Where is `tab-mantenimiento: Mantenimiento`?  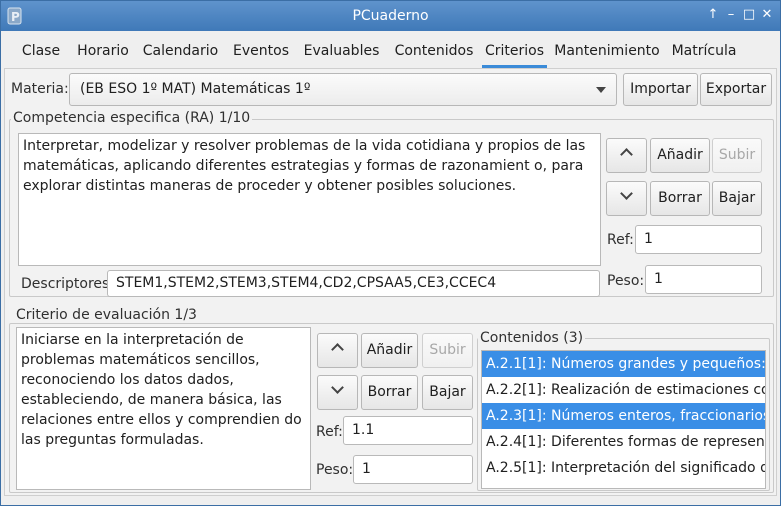
tab-mantenimiento: Mantenimiento is located at coordinates (607, 51).